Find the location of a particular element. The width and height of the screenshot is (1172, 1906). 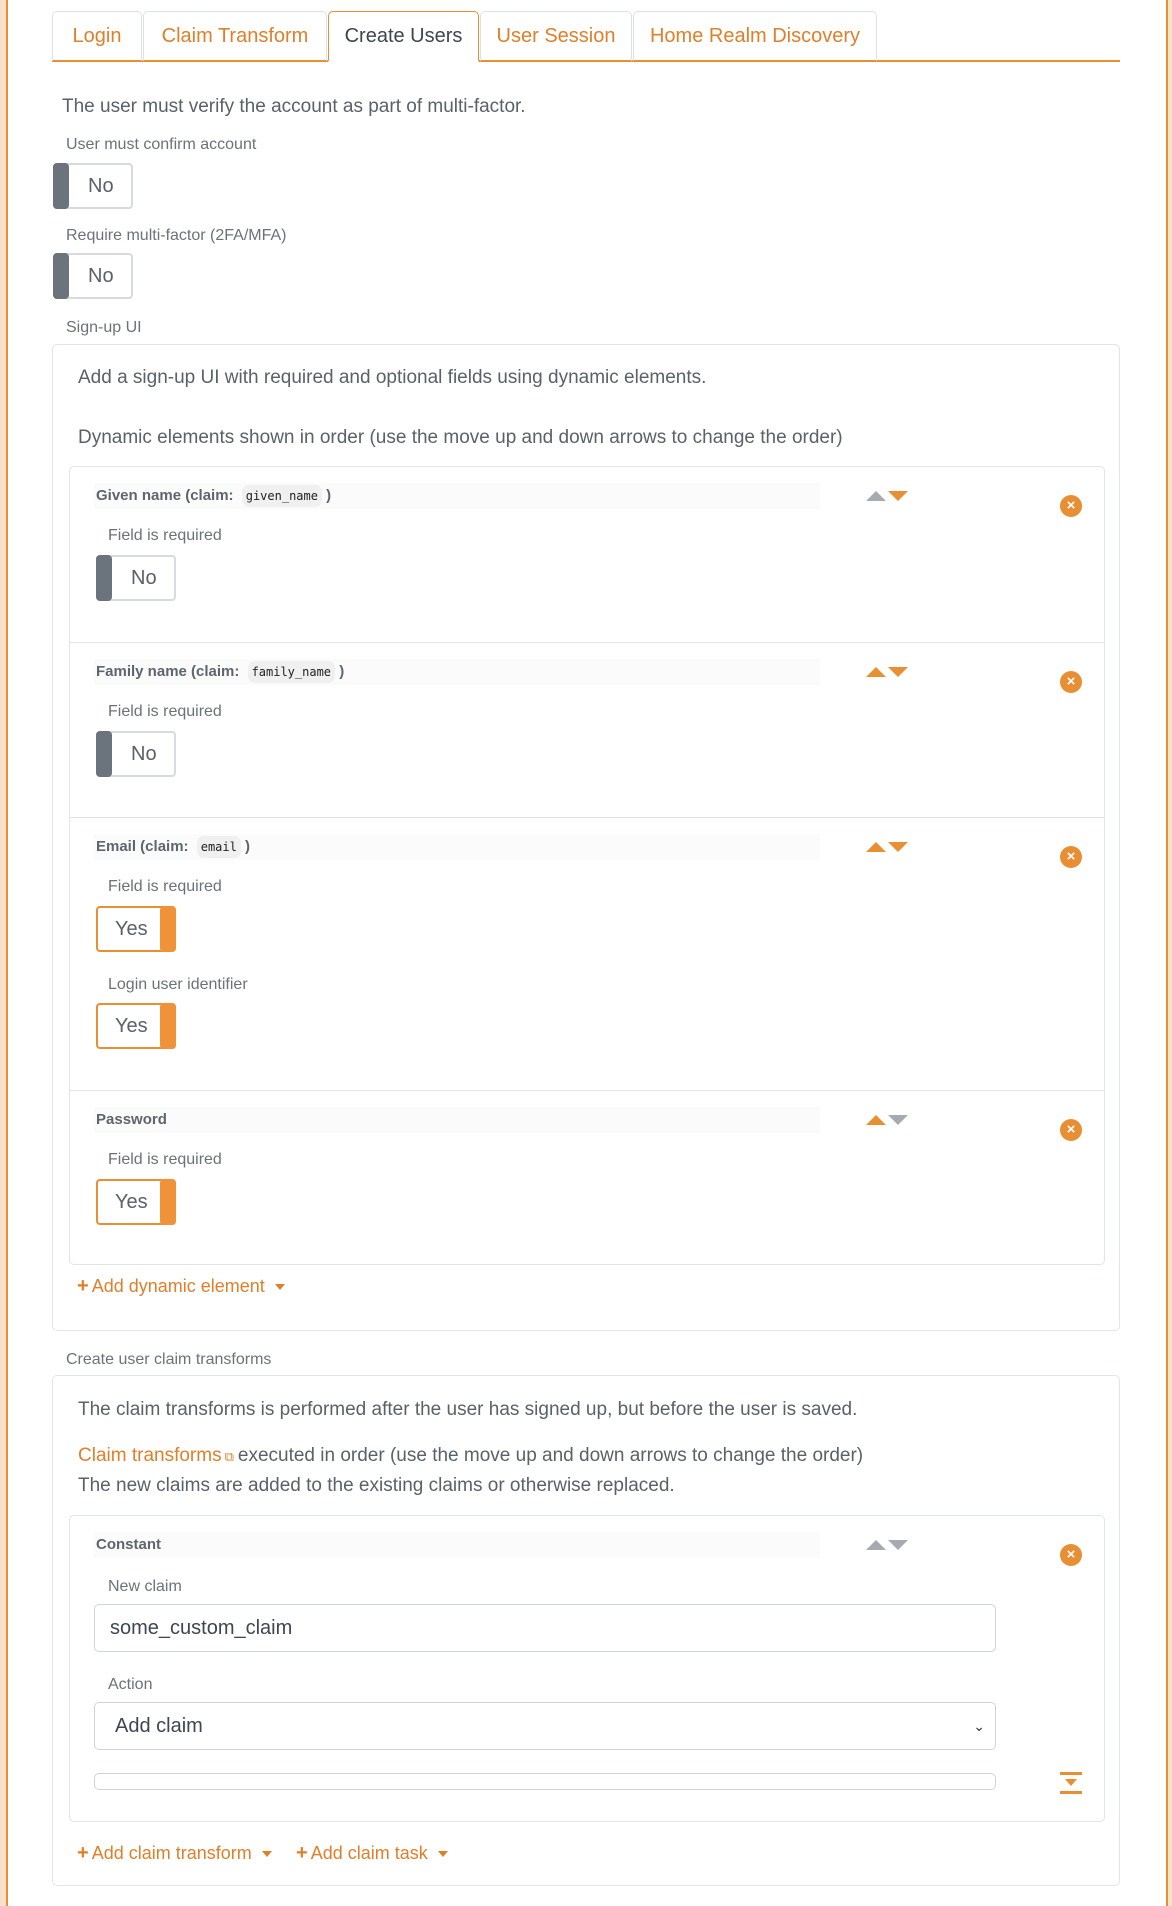

element-title-text: Email (claim: is located at coordinates (142, 846).